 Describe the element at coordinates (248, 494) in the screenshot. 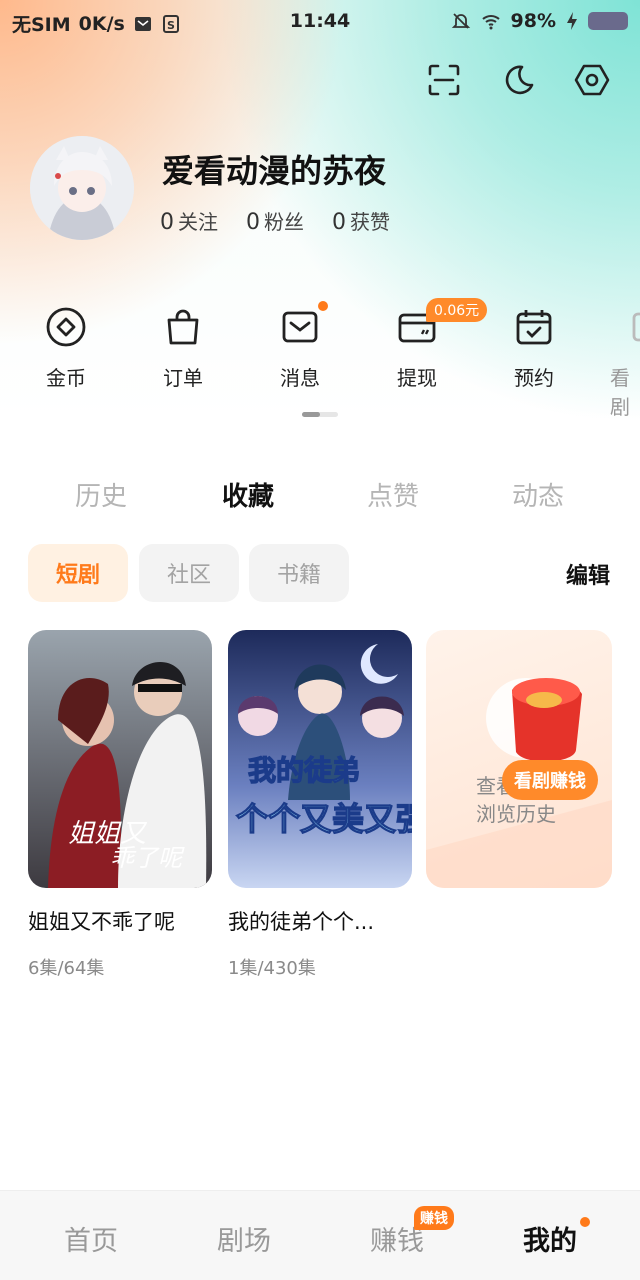

I see `tab-favorites: 收藏` at that location.